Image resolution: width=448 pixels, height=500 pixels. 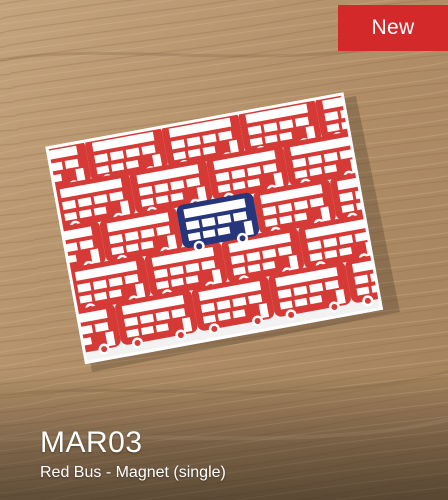 What do you see at coordinates (133, 472) in the screenshot?
I see `product-name: Red Bus - Magnet (single)` at bounding box center [133, 472].